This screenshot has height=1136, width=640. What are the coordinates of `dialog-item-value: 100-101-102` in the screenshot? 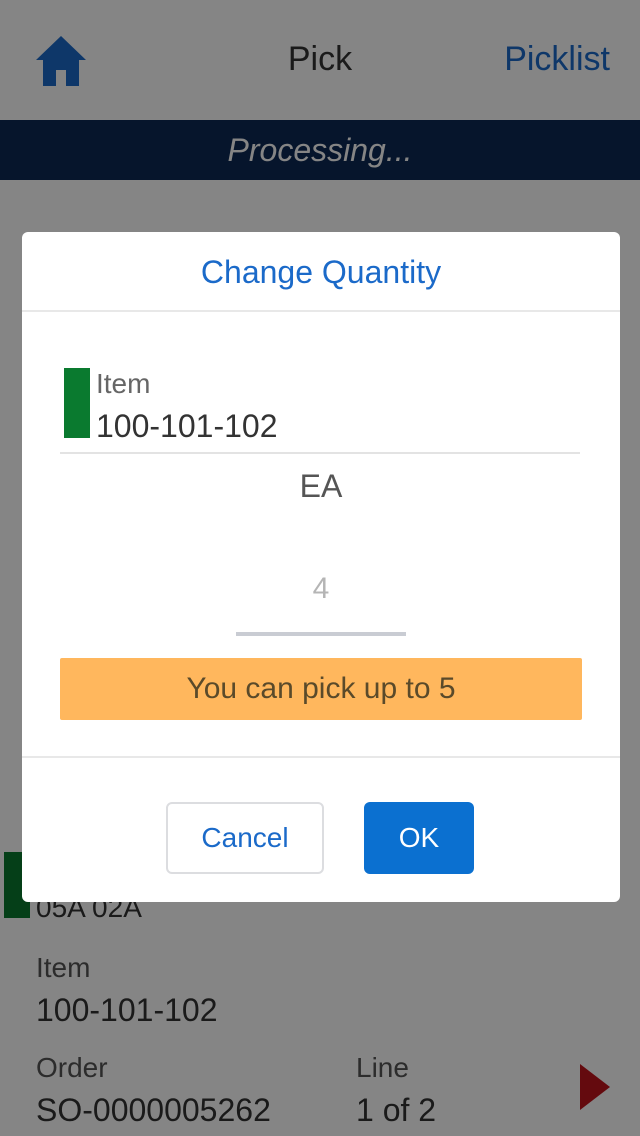 It's located at (187, 426).